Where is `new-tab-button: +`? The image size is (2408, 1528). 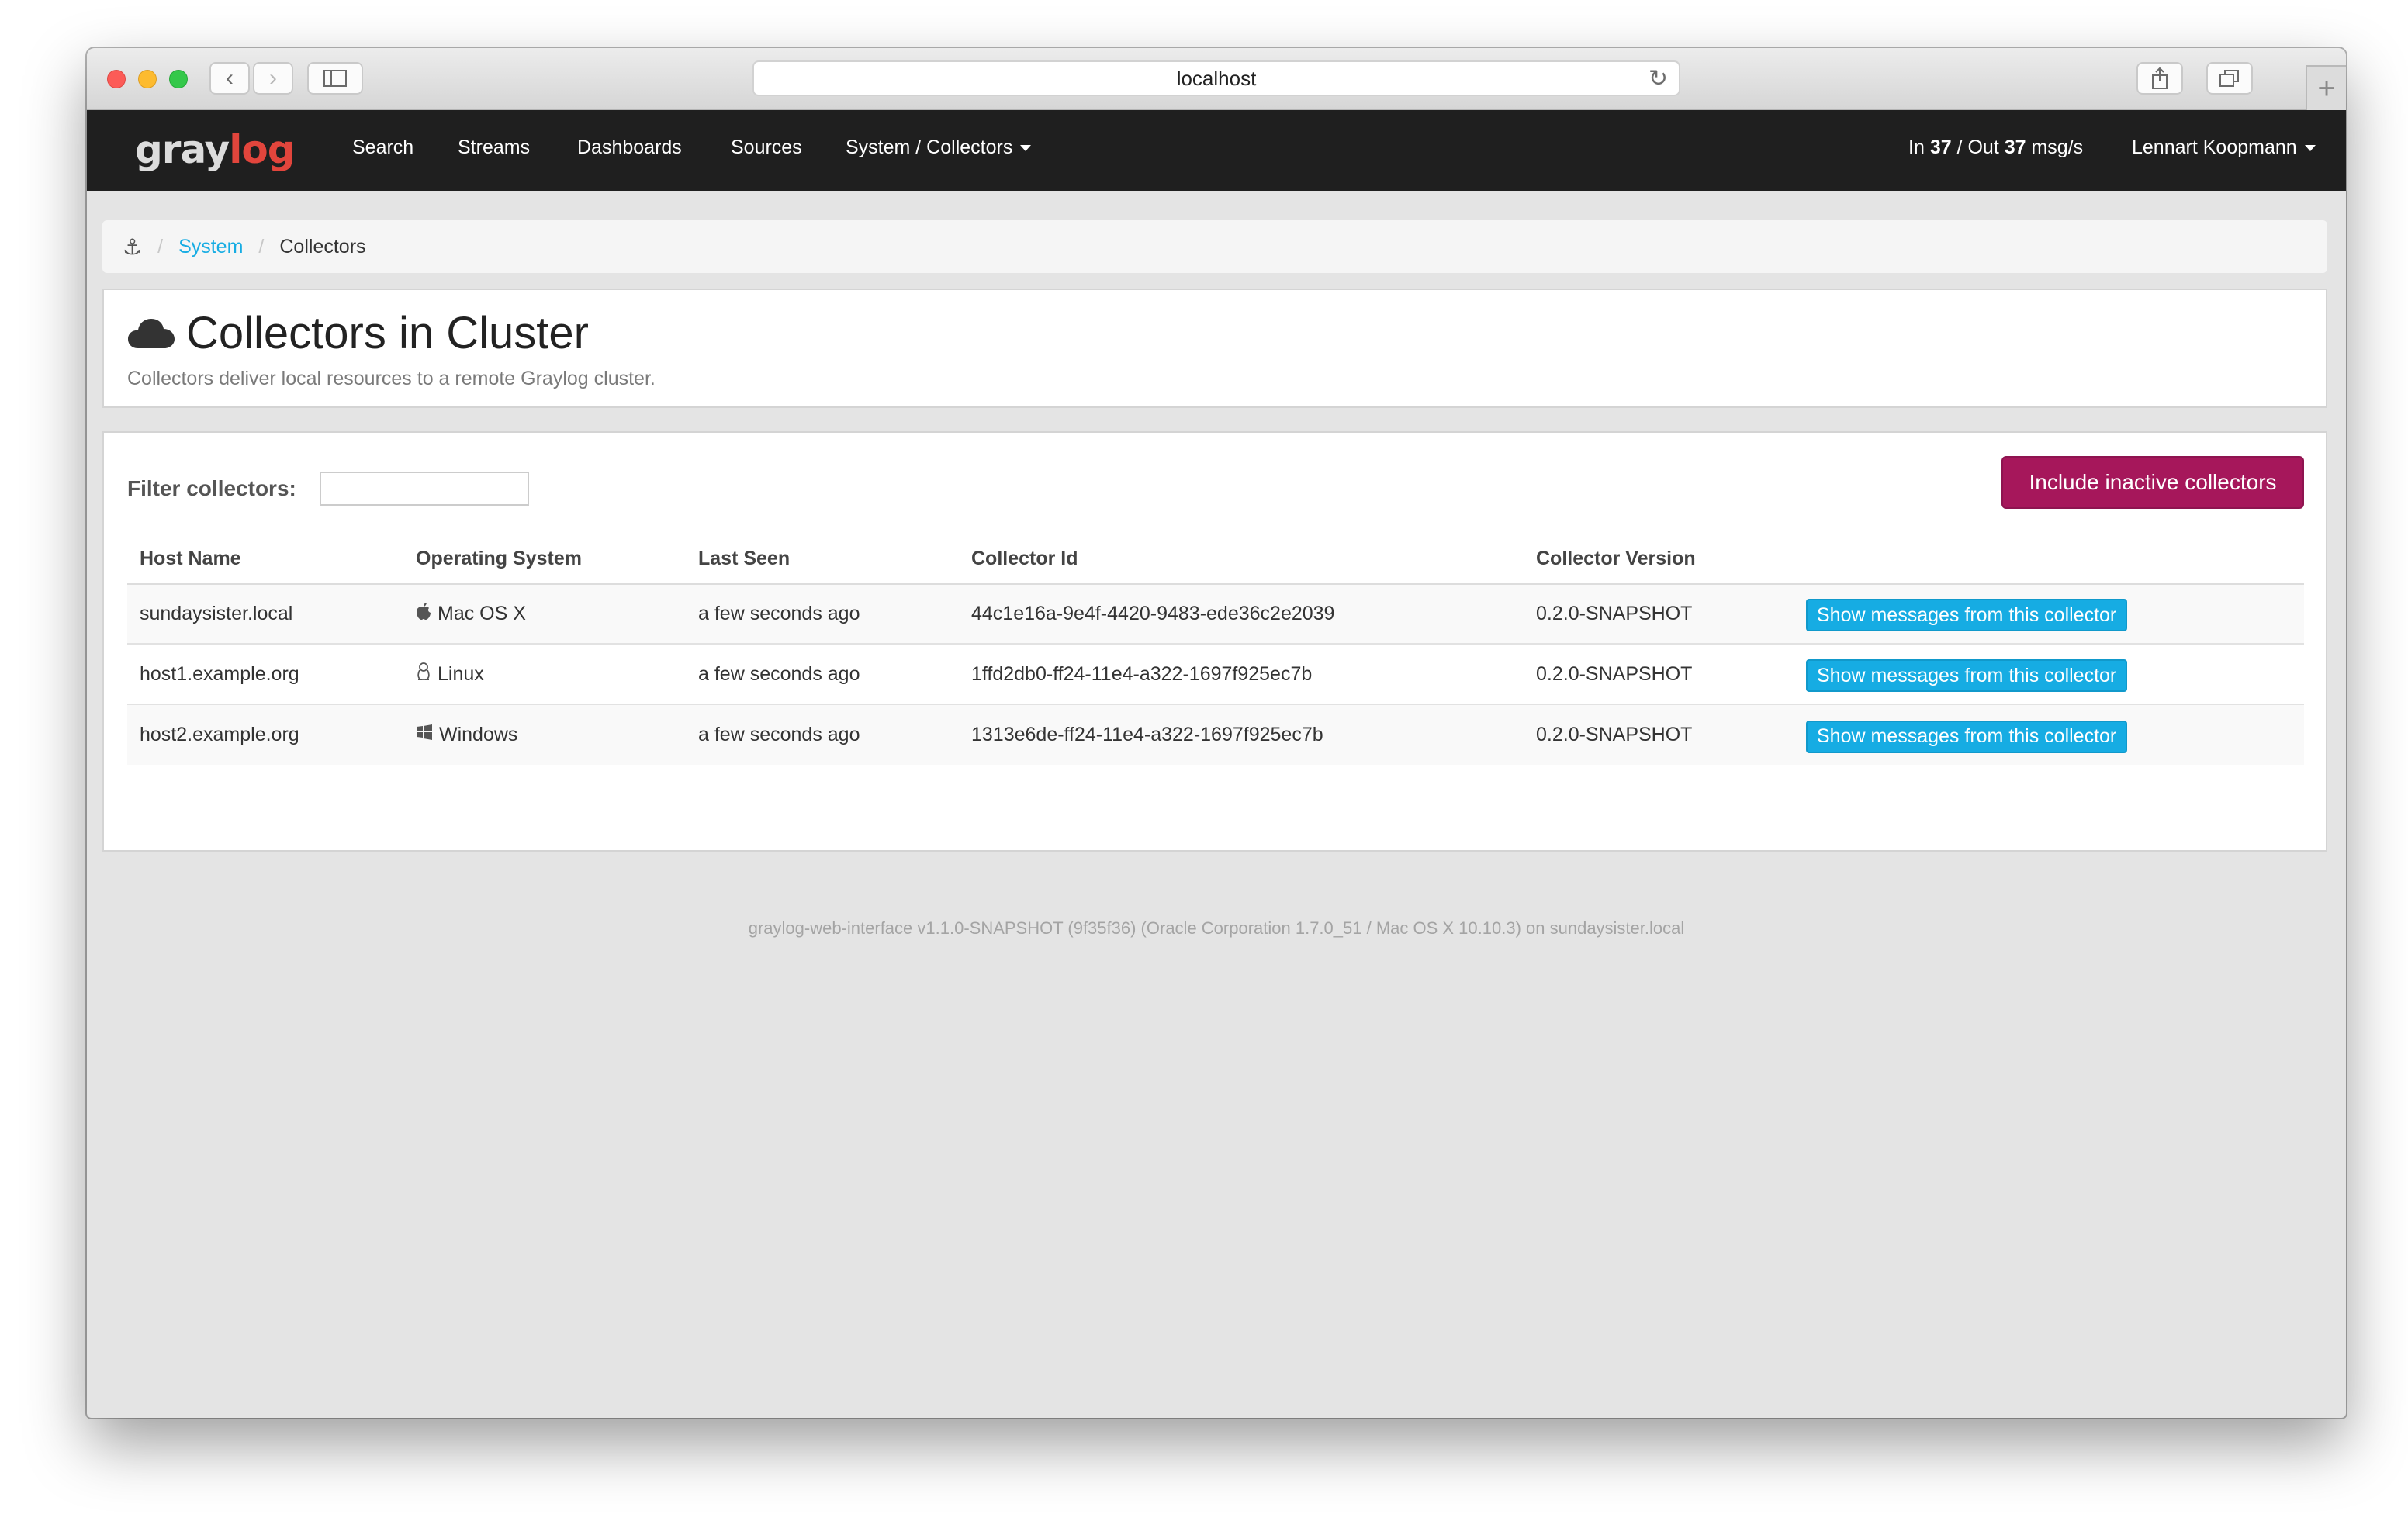
new-tab-button: + is located at coordinates (2326, 87).